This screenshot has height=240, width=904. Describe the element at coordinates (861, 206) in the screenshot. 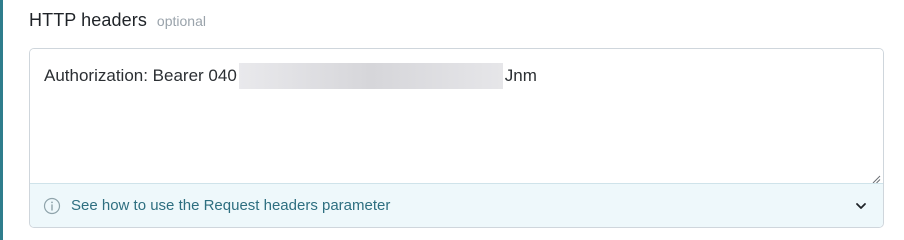

I see `chevron-down-icon` at that location.